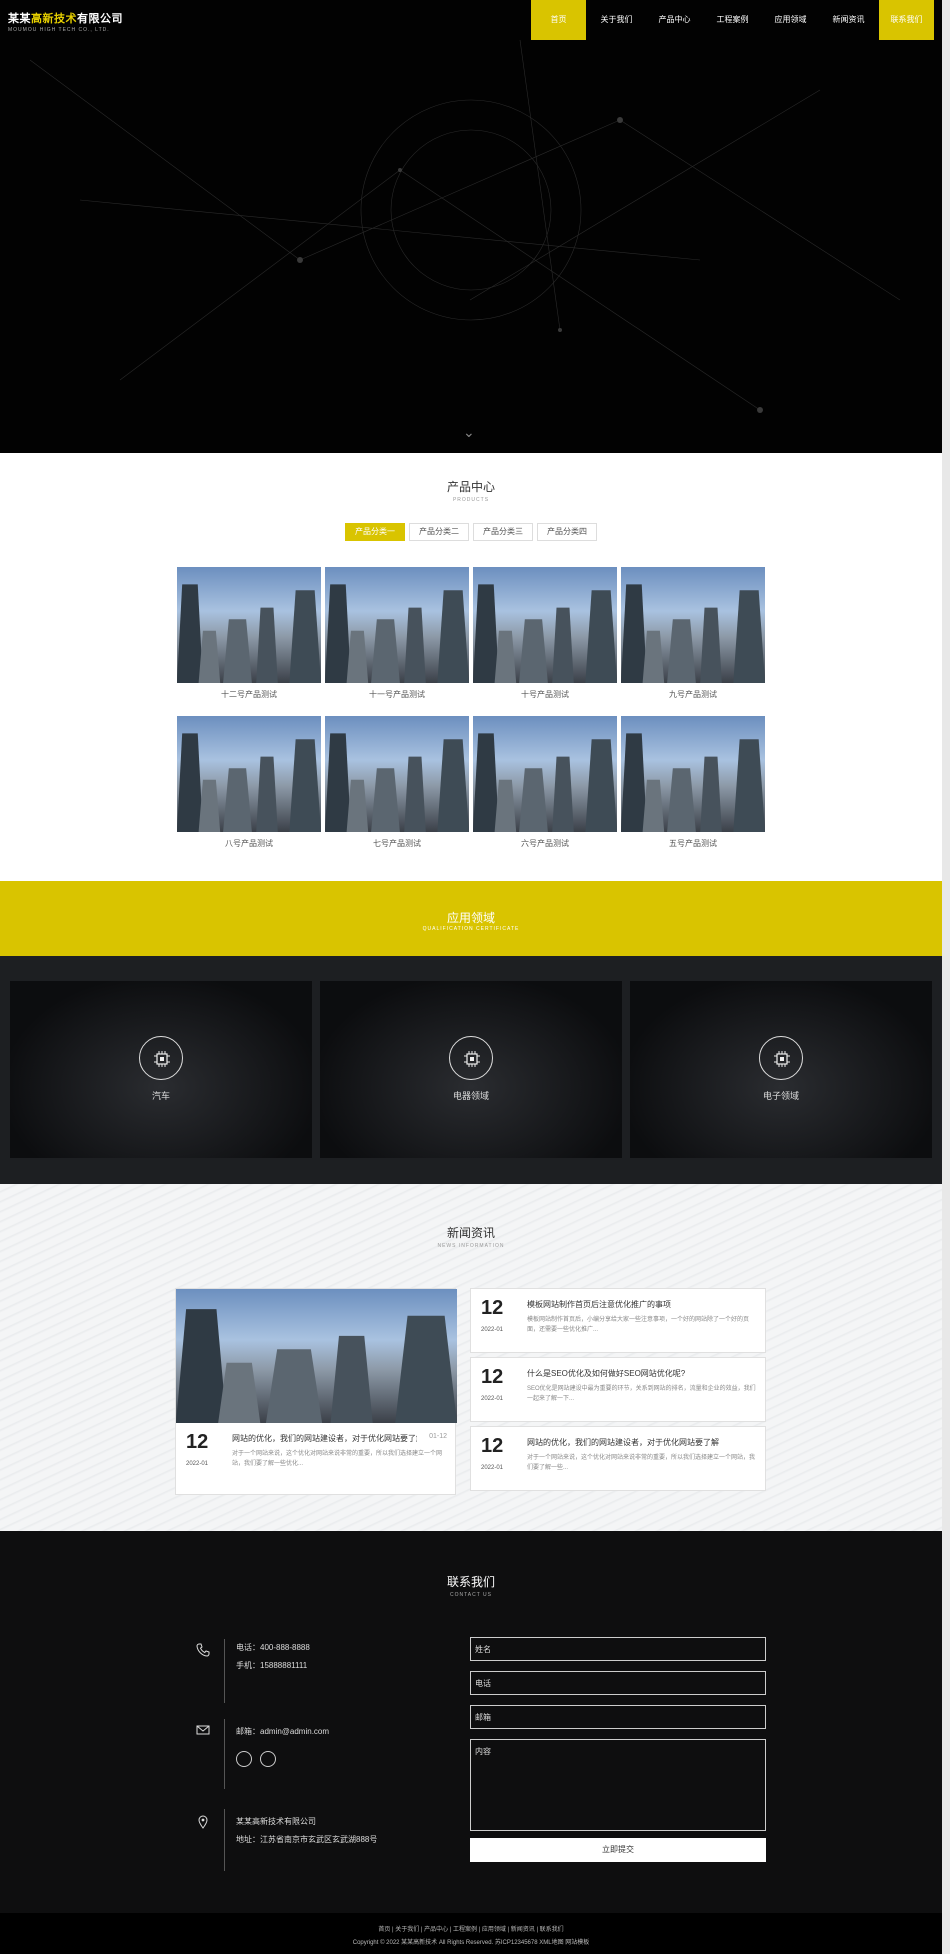  I want to click on section-title: 应用领域, so click(470, 918).